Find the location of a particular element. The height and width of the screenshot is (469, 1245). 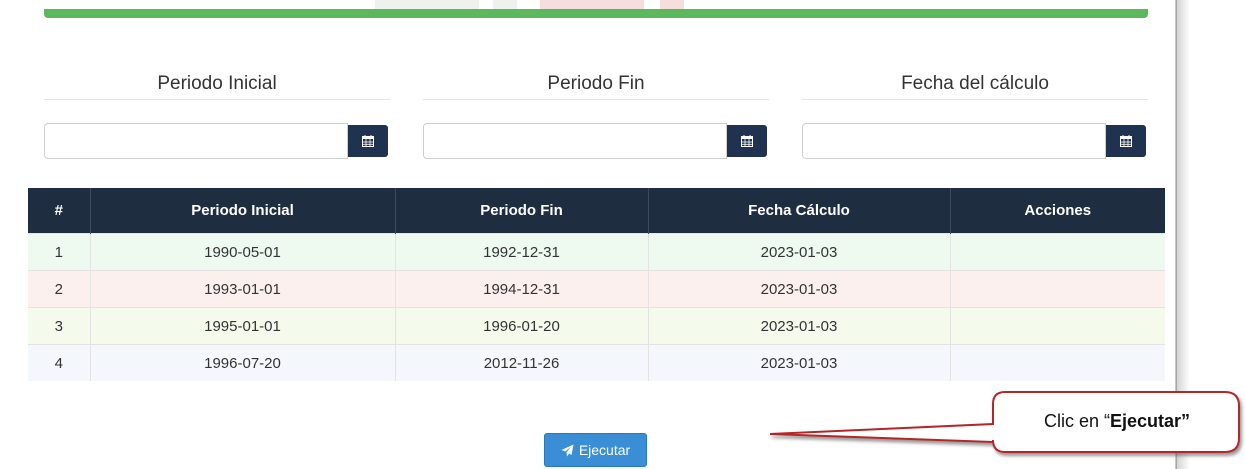

filter-label: Periodo Fin is located at coordinates (596, 83).